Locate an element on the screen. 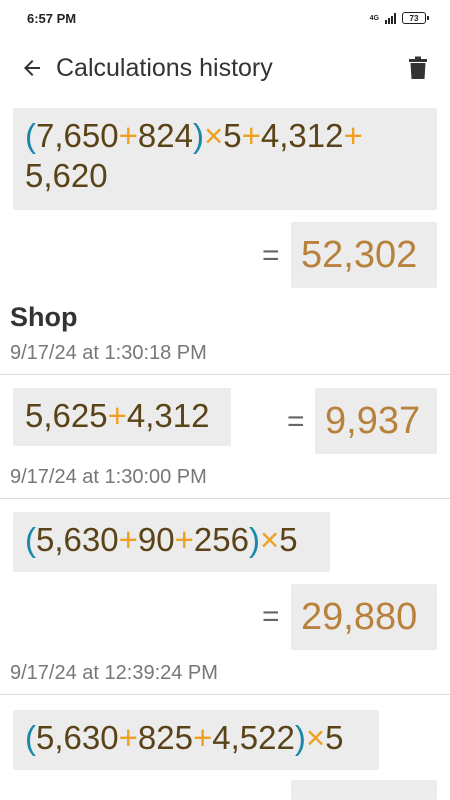 The width and height of the screenshot is (450, 800). expression-text: (5,630+90+256)×5 is located at coordinates (161, 539).